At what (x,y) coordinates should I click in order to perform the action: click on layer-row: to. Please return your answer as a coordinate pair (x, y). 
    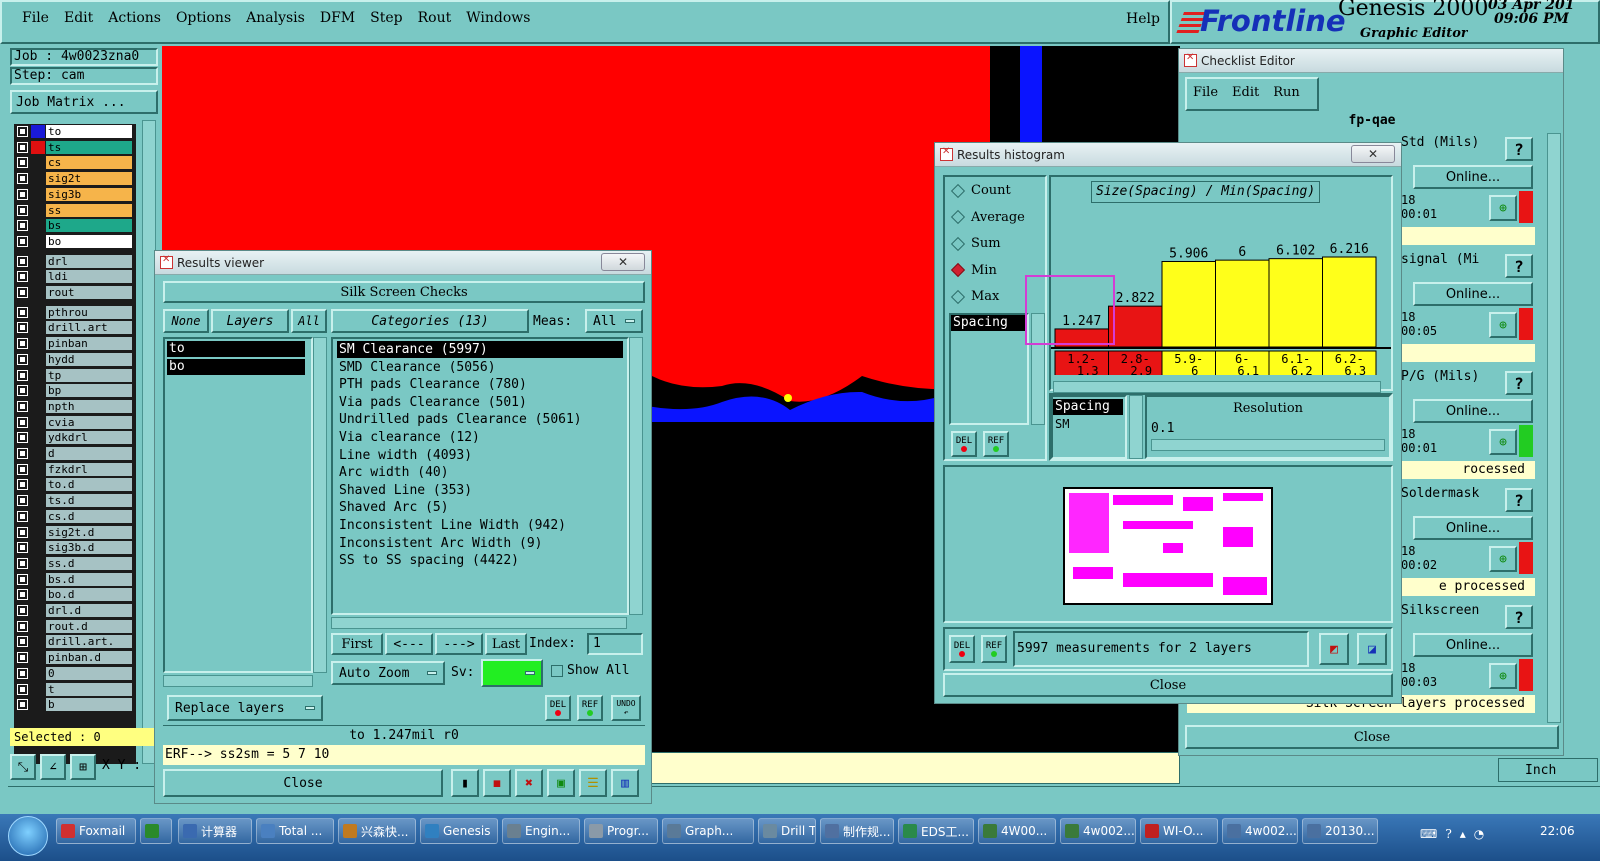
    Looking at the image, I should click on (73, 131).